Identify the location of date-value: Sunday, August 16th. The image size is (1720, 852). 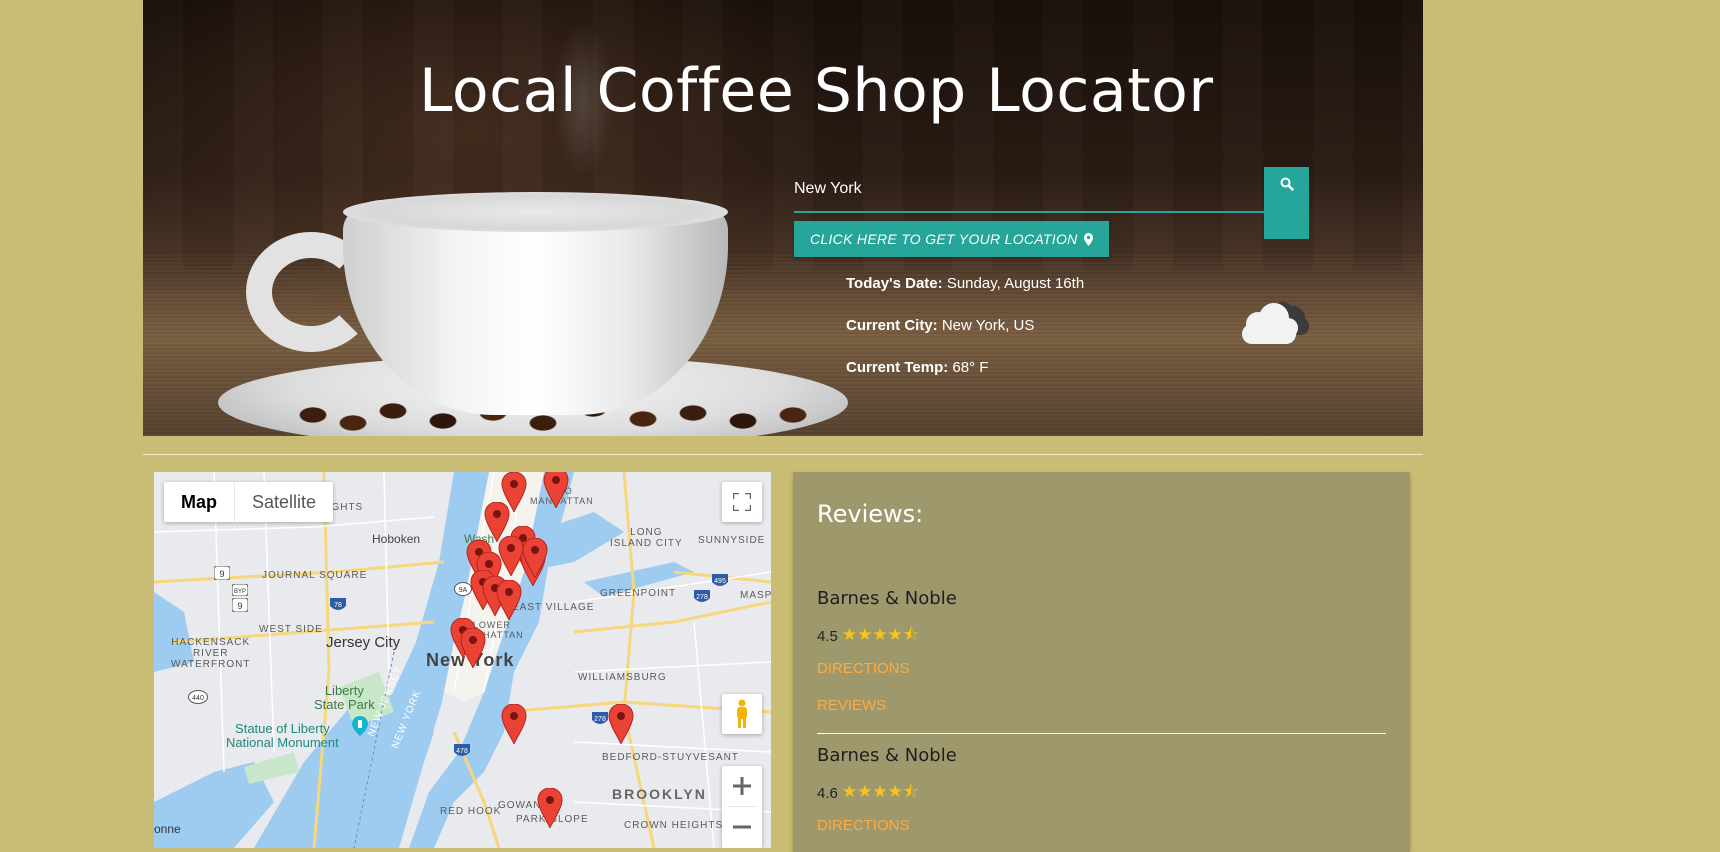
(1015, 283).